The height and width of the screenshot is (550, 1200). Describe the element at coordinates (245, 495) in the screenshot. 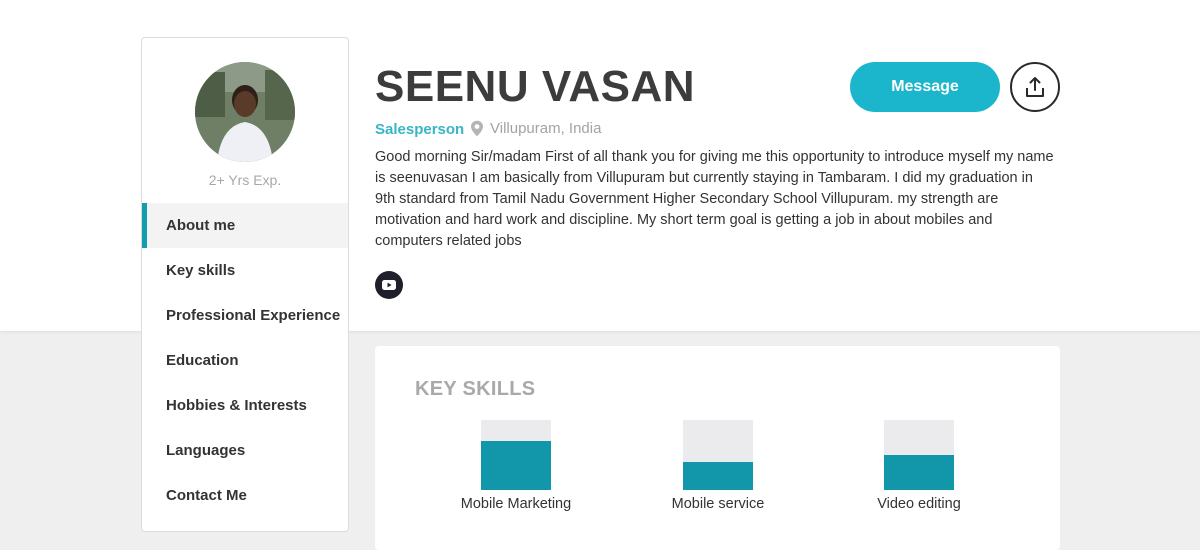

I see `nav-item-contact-me: Contact Me` at that location.